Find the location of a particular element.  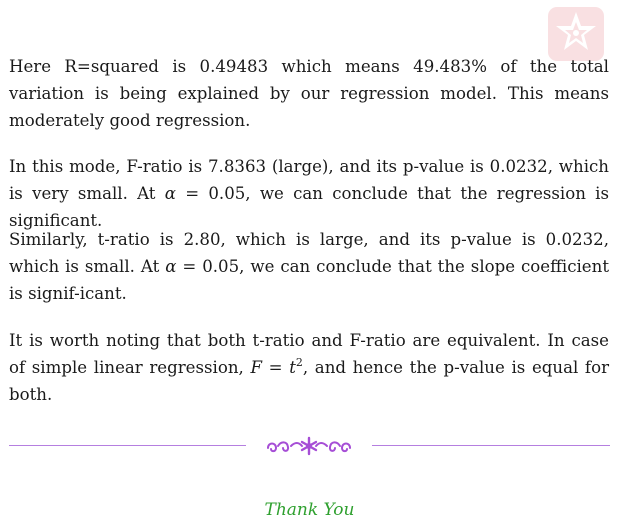

divider-right is located at coordinates (491, 445).